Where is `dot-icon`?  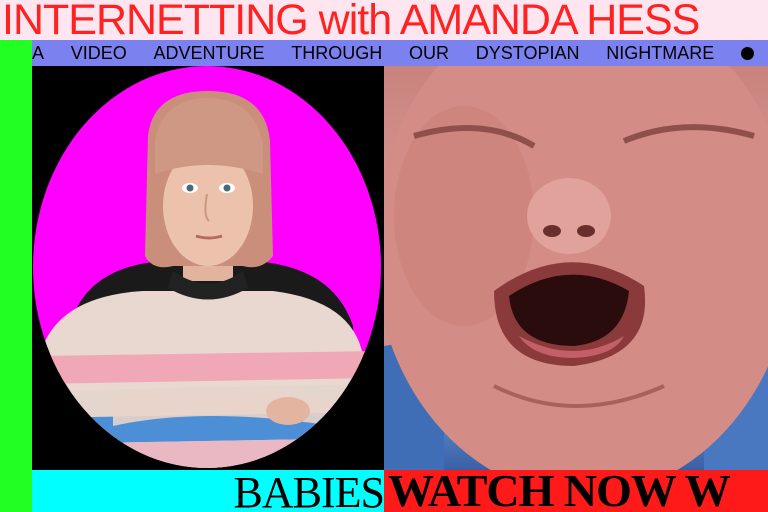
dot-icon is located at coordinates (747, 53).